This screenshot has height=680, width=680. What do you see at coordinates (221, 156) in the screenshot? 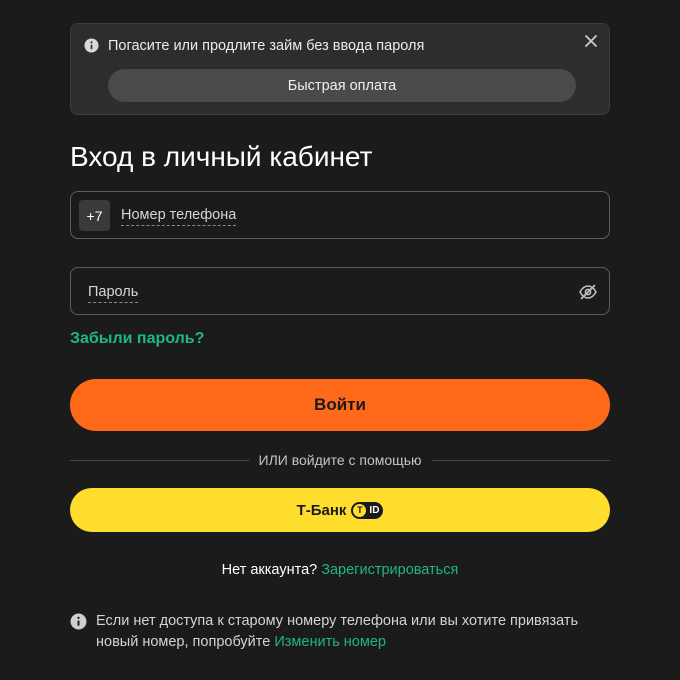
I see `page-title: Вход в личный кабинет` at bounding box center [221, 156].